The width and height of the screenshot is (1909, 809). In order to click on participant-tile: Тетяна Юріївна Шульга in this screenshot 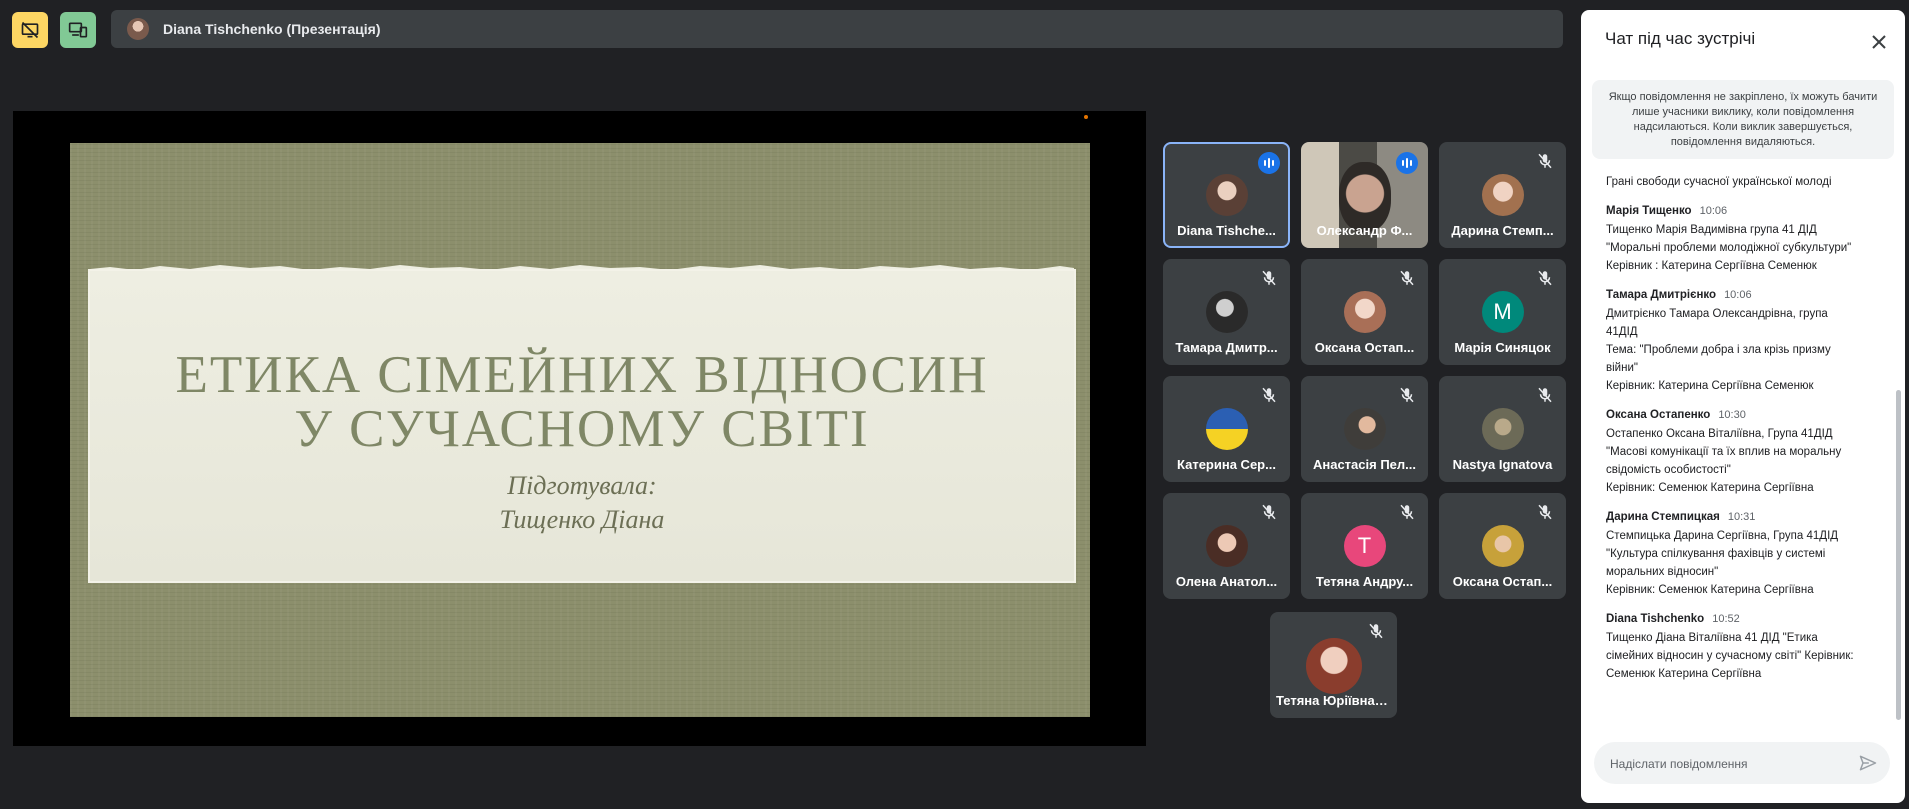, I will do `click(1333, 665)`.